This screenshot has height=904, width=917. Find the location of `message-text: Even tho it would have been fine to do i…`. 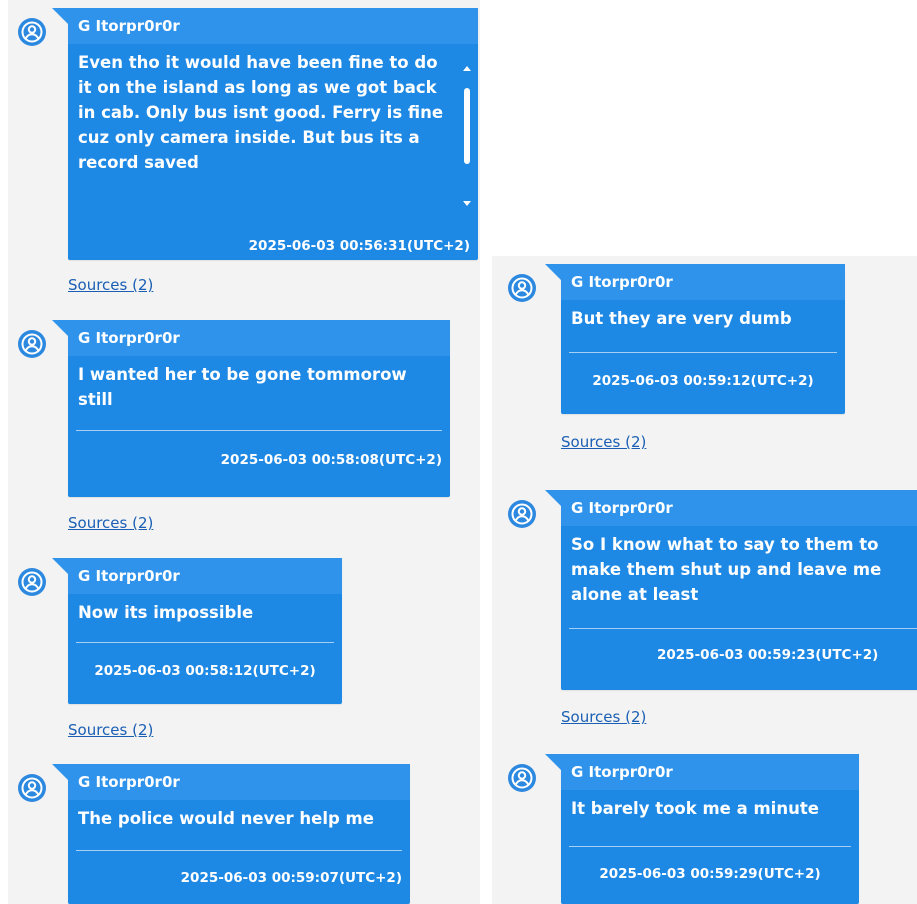

message-text: Even tho it would have been fine to do i… is located at coordinates (261, 112).